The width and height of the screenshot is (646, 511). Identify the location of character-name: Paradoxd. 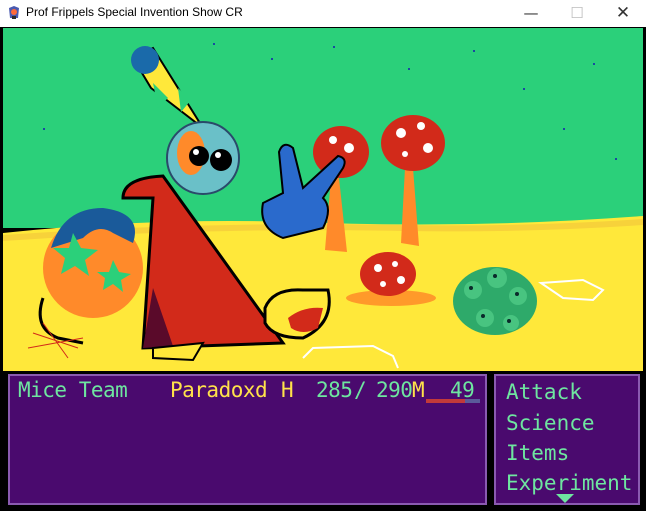
(219, 390).